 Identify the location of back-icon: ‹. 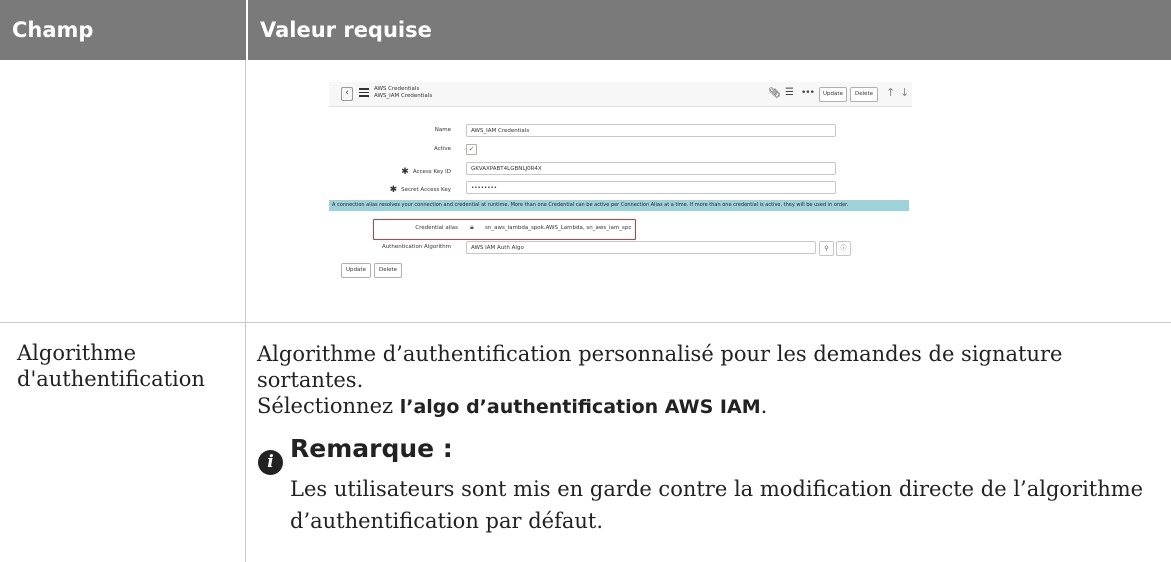
(347, 94).